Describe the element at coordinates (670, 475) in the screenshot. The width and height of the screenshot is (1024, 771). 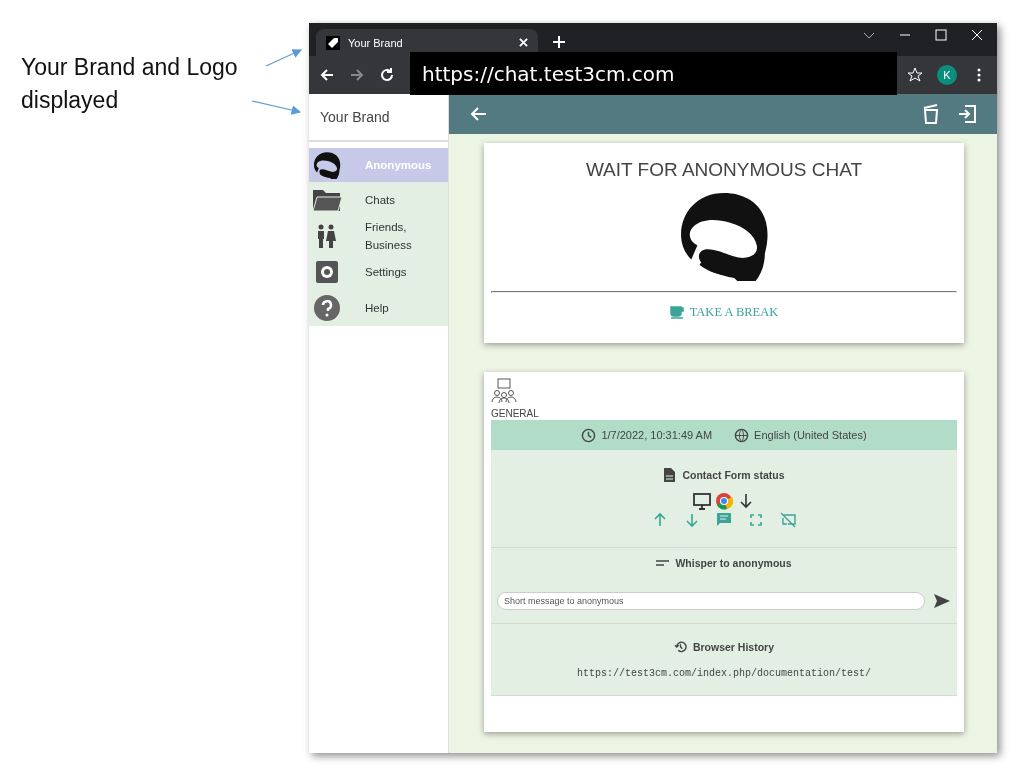
I see `document-icon` at that location.